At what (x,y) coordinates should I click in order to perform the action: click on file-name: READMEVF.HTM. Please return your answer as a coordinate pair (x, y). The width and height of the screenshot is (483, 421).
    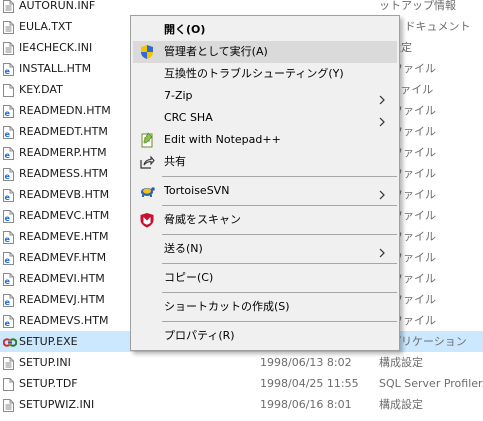
    Looking at the image, I should click on (63, 257).